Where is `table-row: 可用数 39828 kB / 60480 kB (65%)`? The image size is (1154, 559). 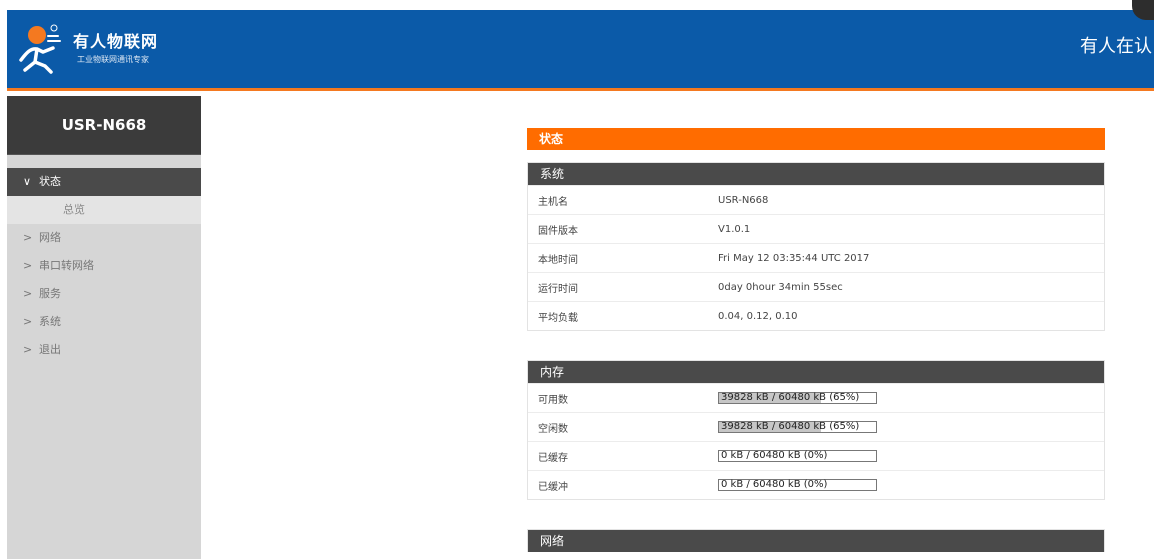 table-row: 可用数 39828 kB / 60480 kB (65%) is located at coordinates (816, 397).